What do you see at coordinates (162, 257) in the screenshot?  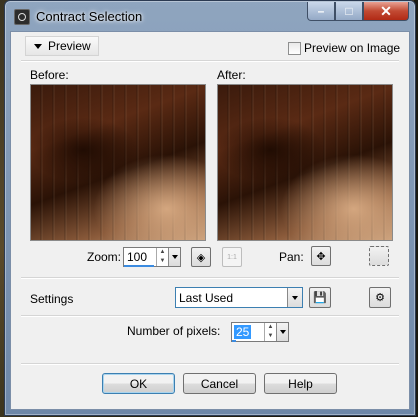 I see `zoom-stepper: ▲ ▼` at bounding box center [162, 257].